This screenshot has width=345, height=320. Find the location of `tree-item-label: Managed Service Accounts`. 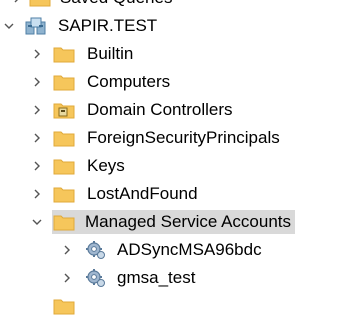

tree-item-label: Managed Service Accounts is located at coordinates (174, 222).